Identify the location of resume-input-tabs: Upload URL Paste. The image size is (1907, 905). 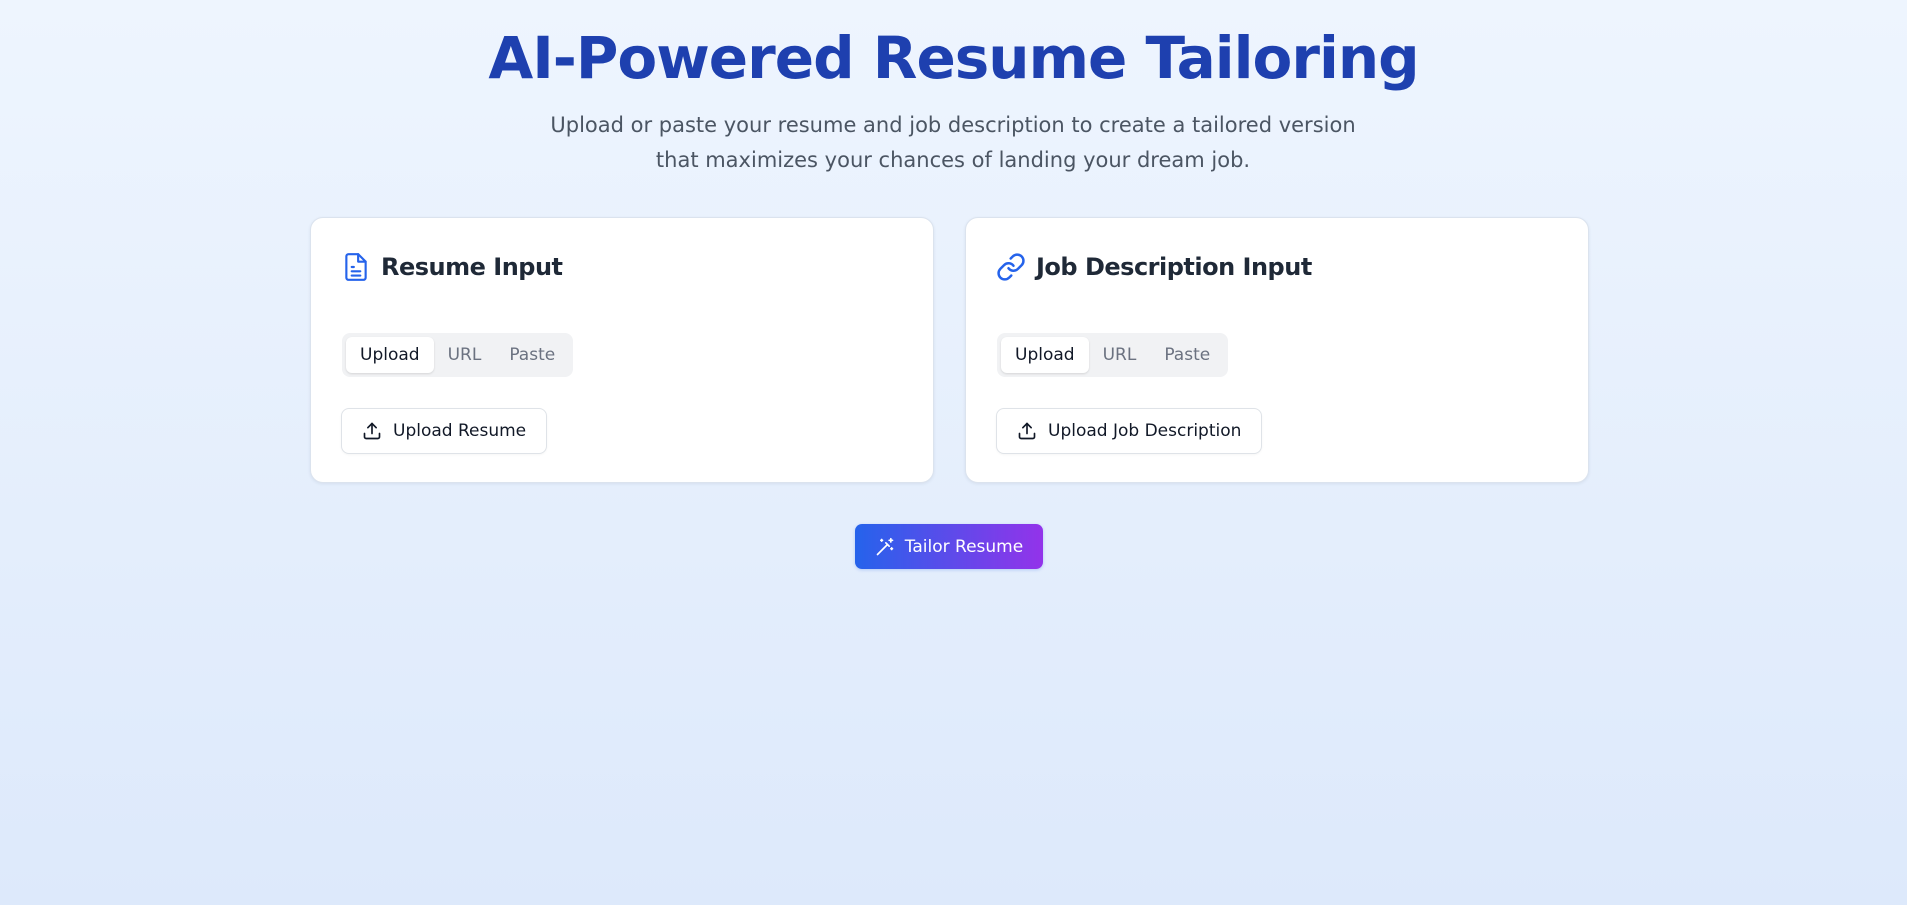
(458, 355).